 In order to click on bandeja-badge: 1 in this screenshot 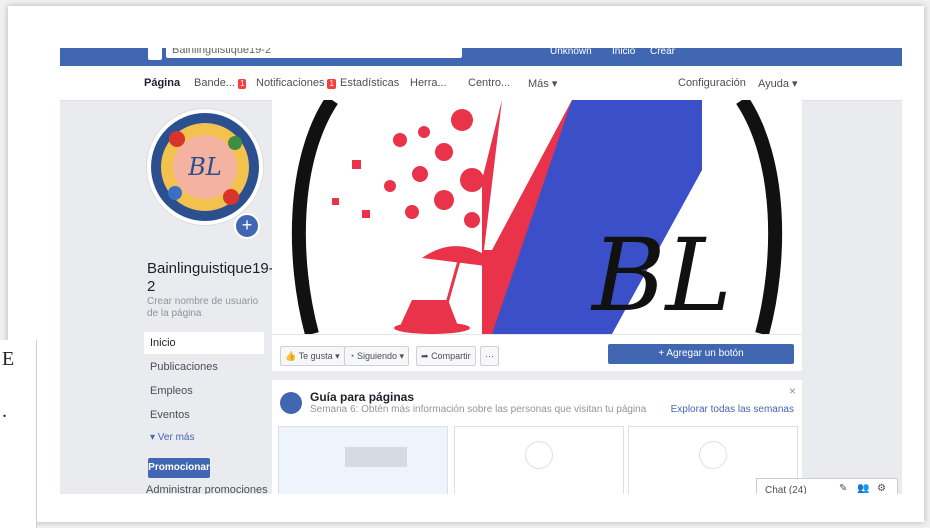, I will do `click(242, 84)`.